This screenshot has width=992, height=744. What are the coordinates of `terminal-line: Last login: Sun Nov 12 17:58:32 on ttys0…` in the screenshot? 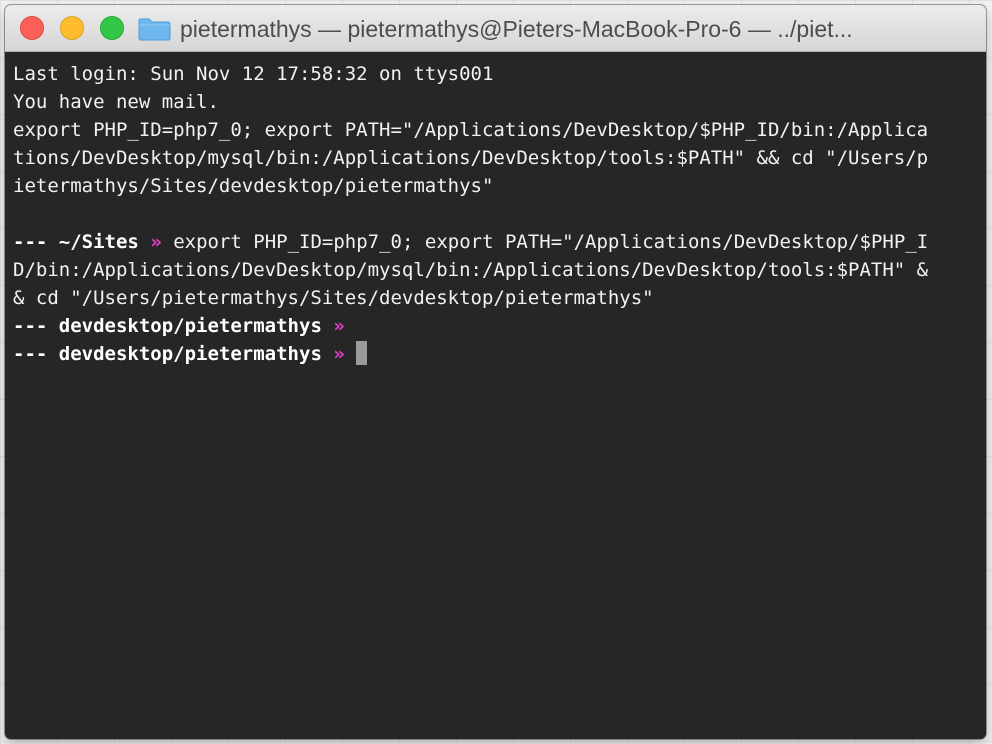 It's located at (253, 74).